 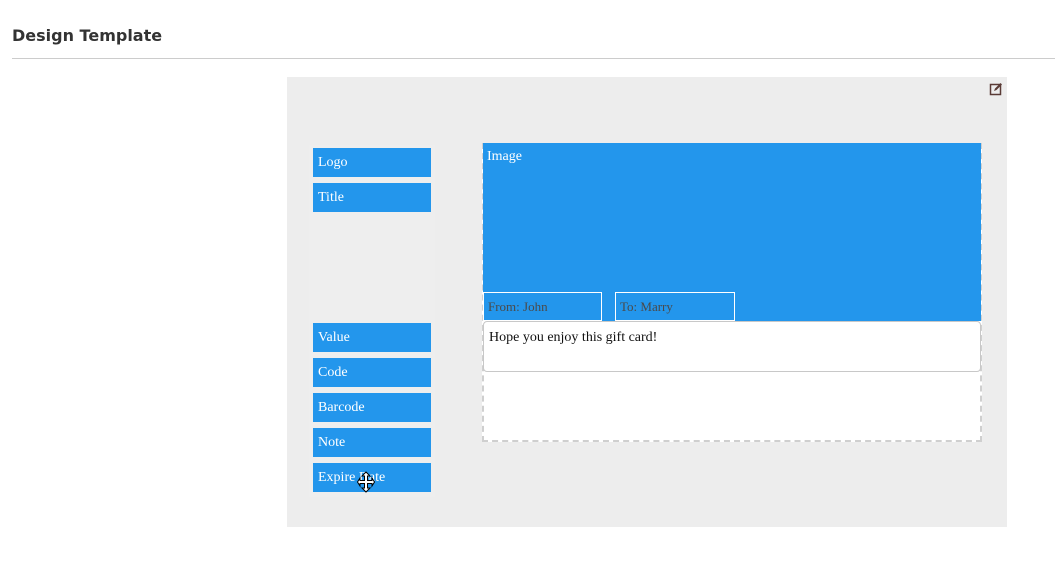 I want to click on image-block: Image From: John To: Marry, so click(x=732, y=232).